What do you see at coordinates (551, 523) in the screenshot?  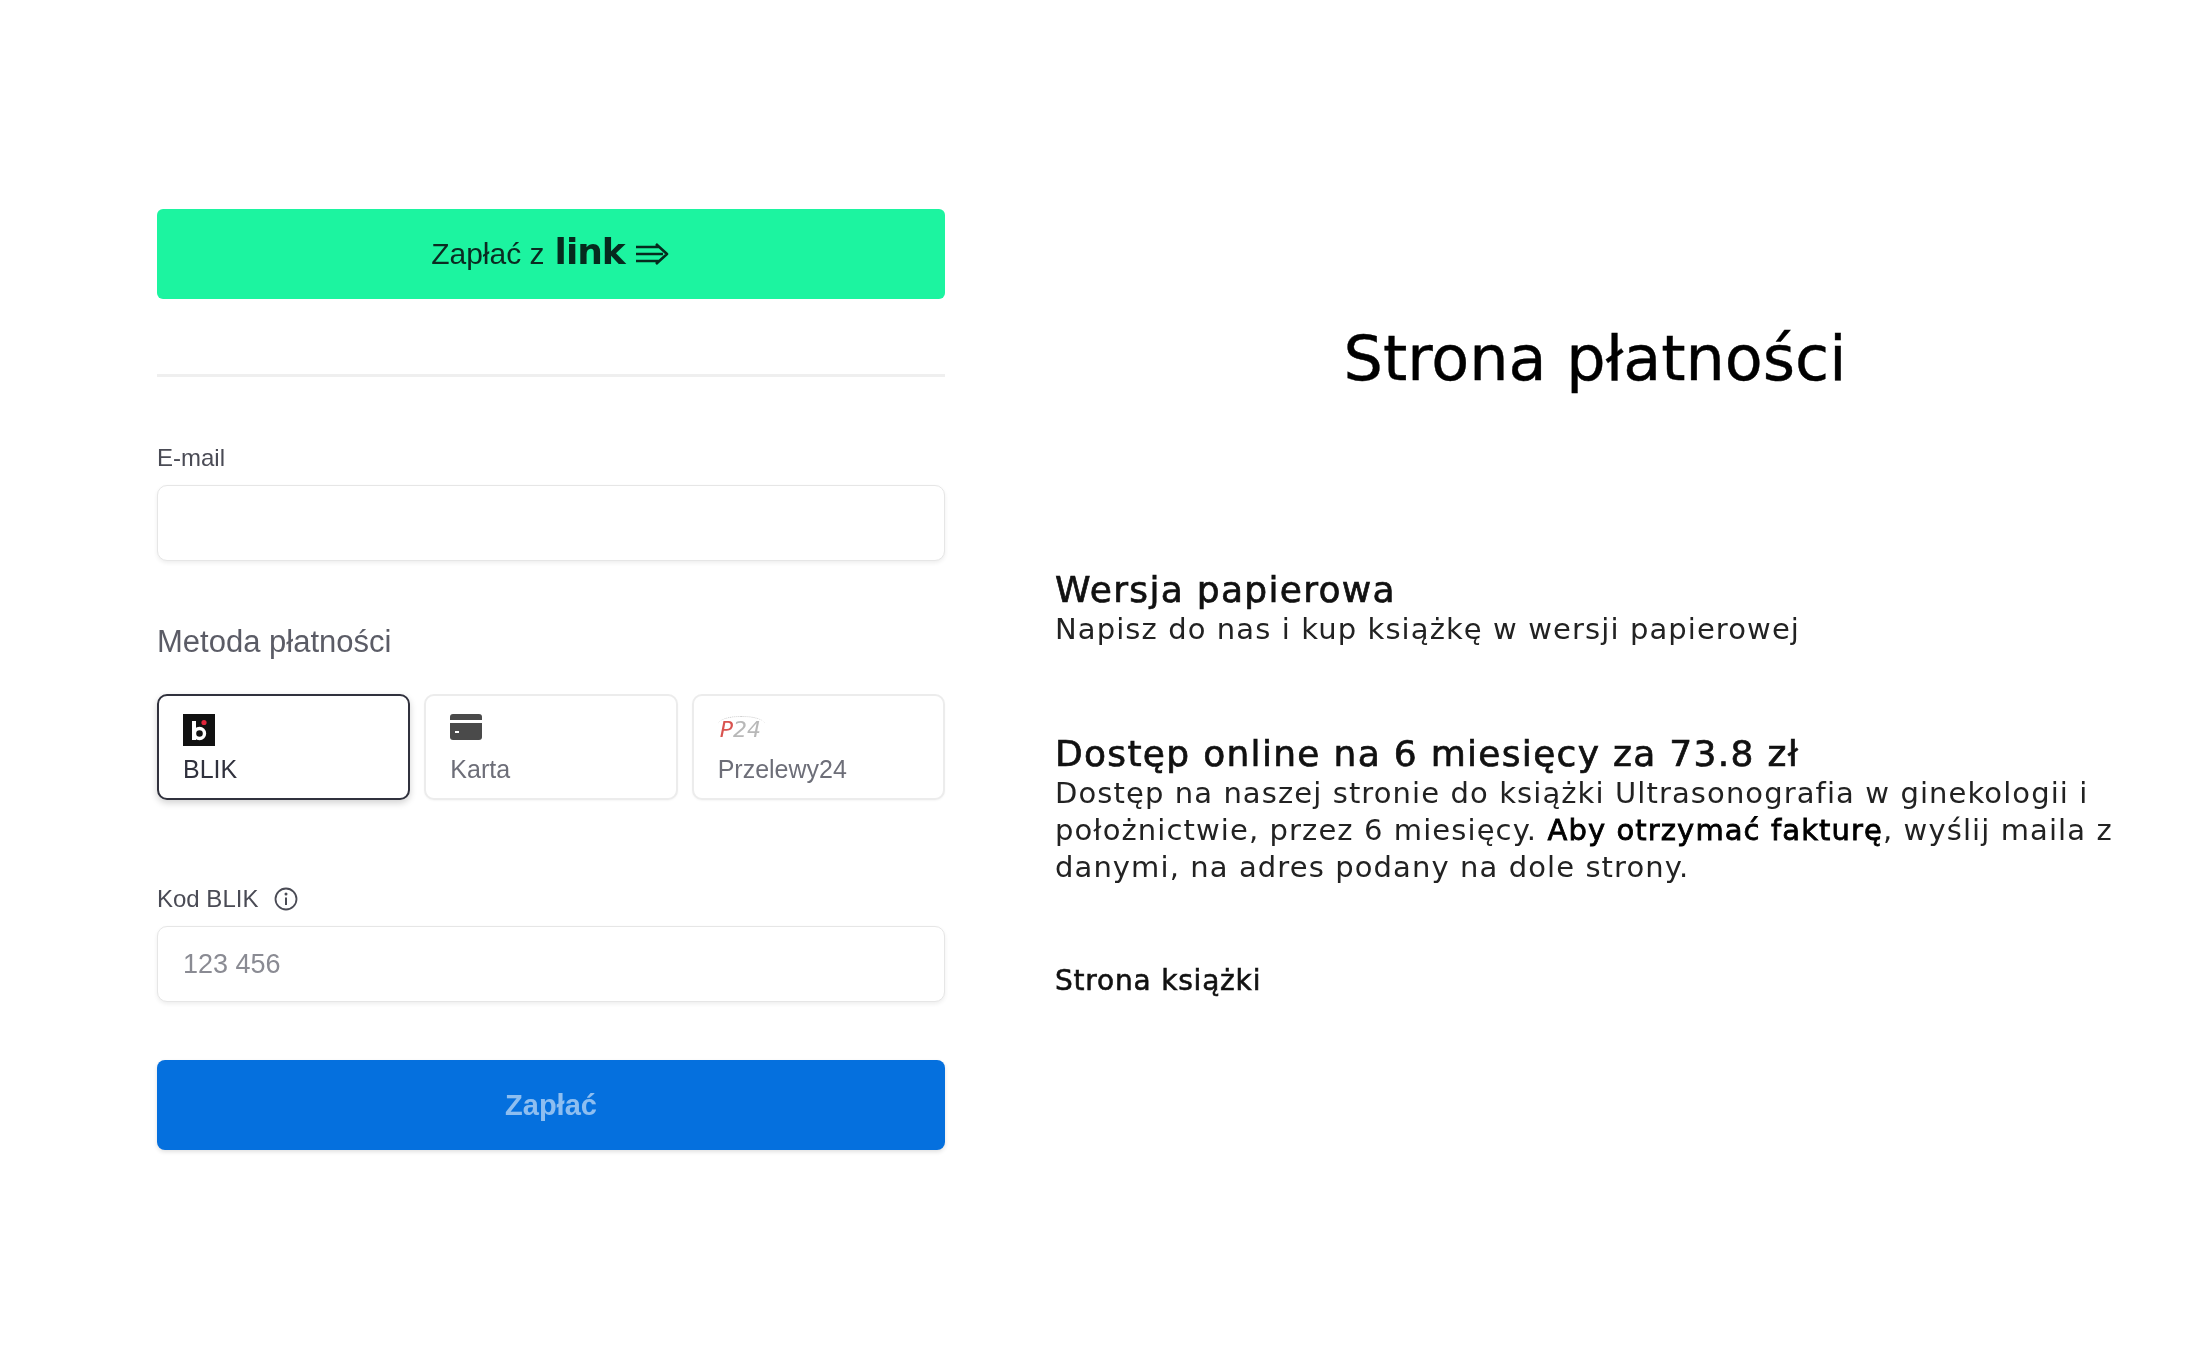 I see `email-input` at bounding box center [551, 523].